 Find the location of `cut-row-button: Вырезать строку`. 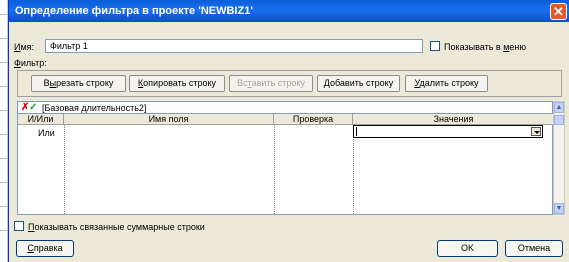

cut-row-button: Вырезать строку is located at coordinates (78, 83).